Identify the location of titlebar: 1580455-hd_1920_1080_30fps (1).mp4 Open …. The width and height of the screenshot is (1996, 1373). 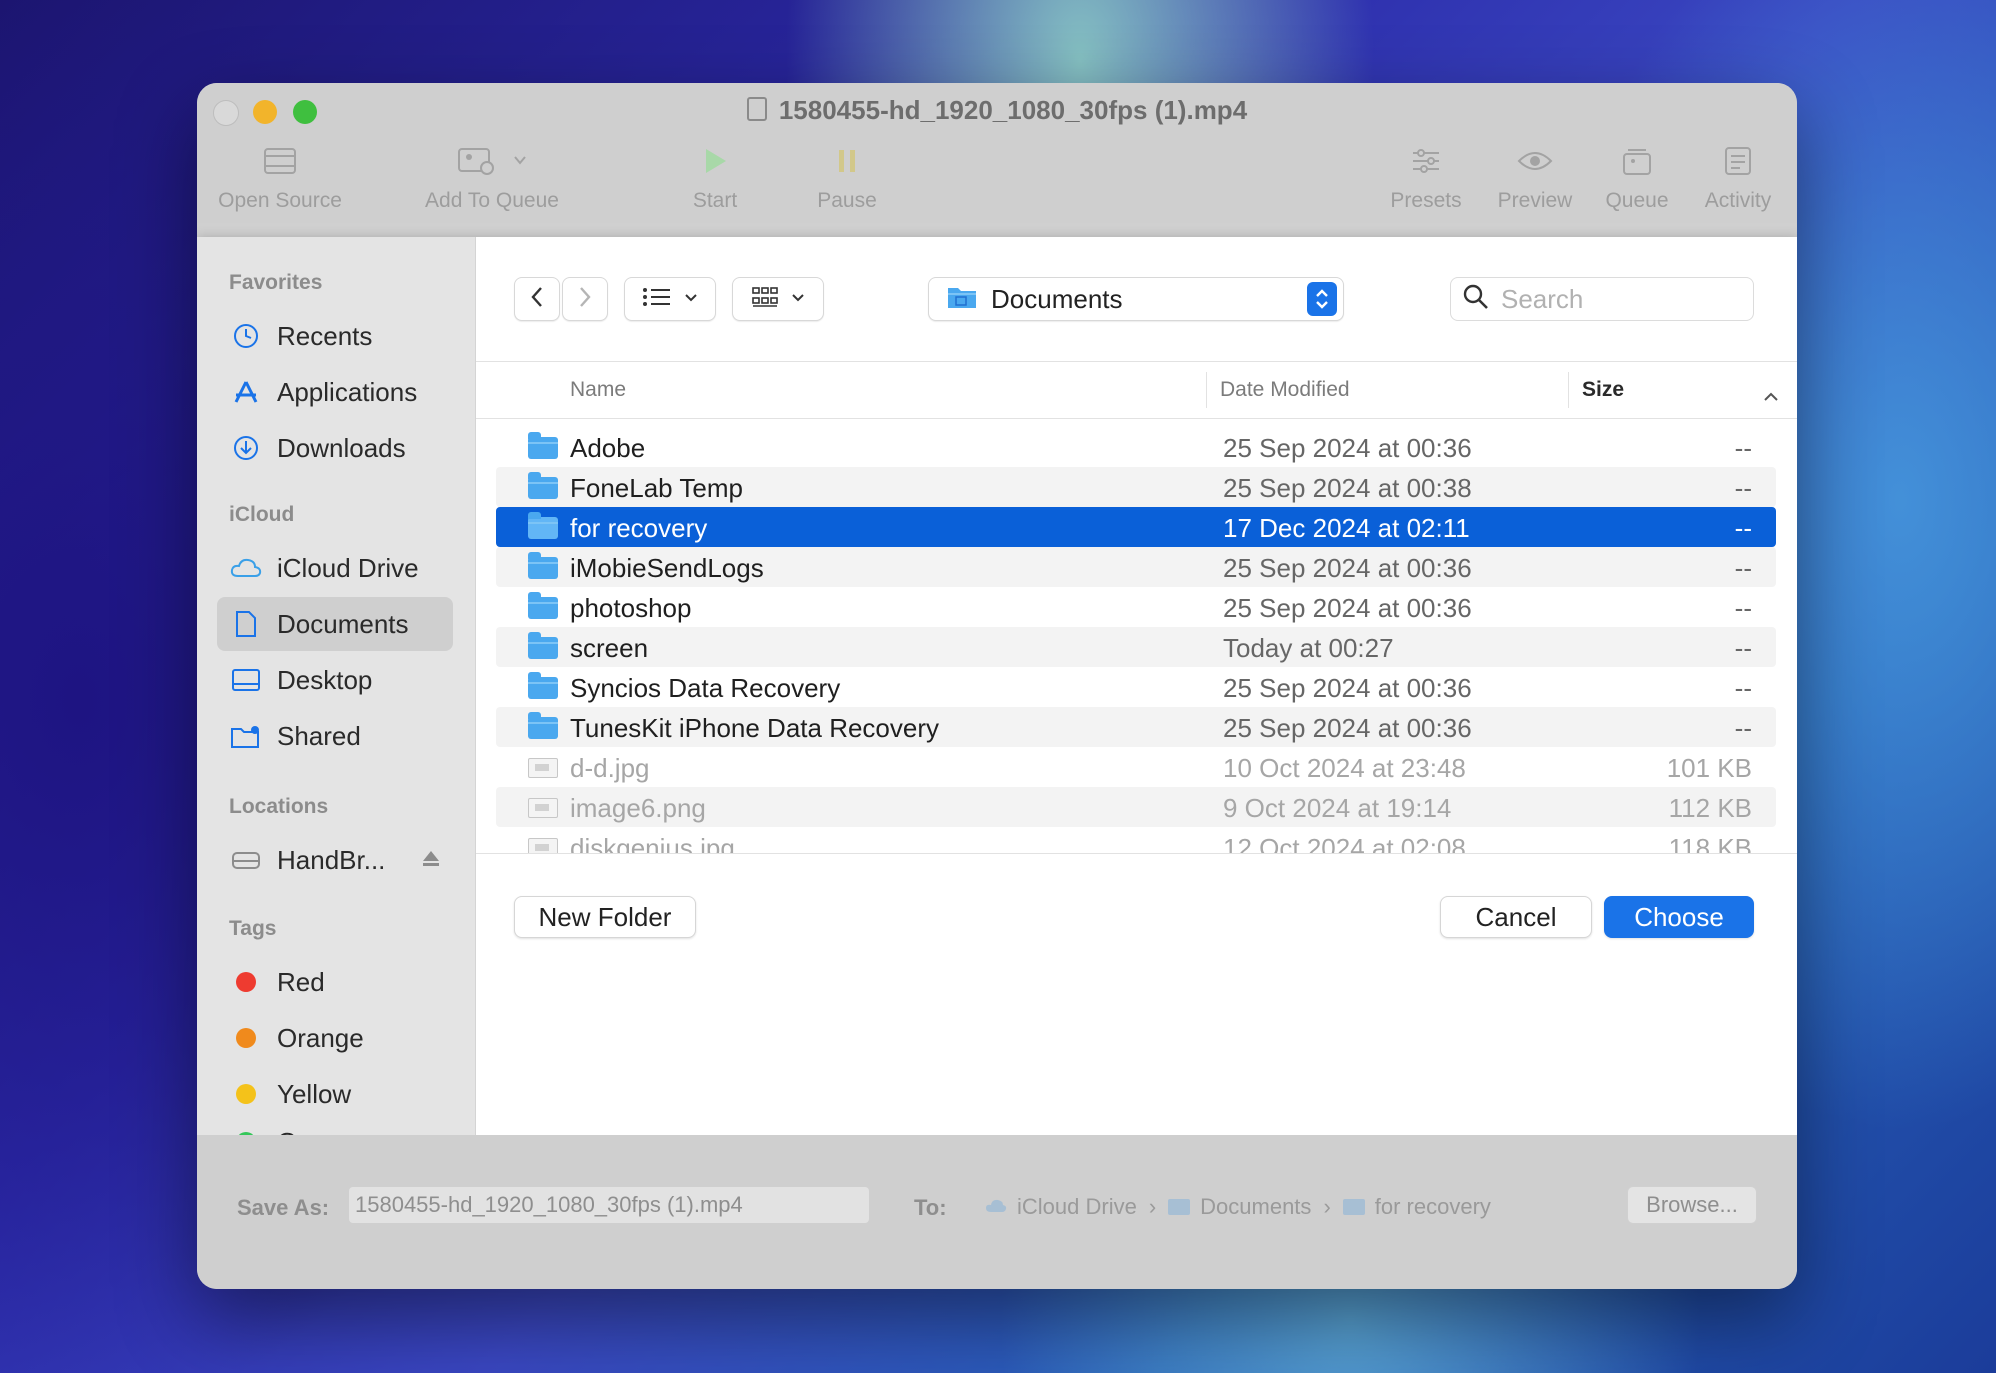
(997, 153).